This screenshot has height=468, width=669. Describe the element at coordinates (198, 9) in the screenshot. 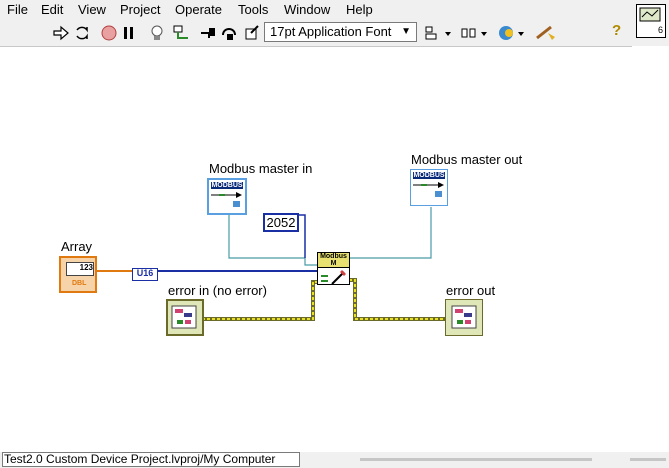

I see `menu-operate: Operate` at that location.